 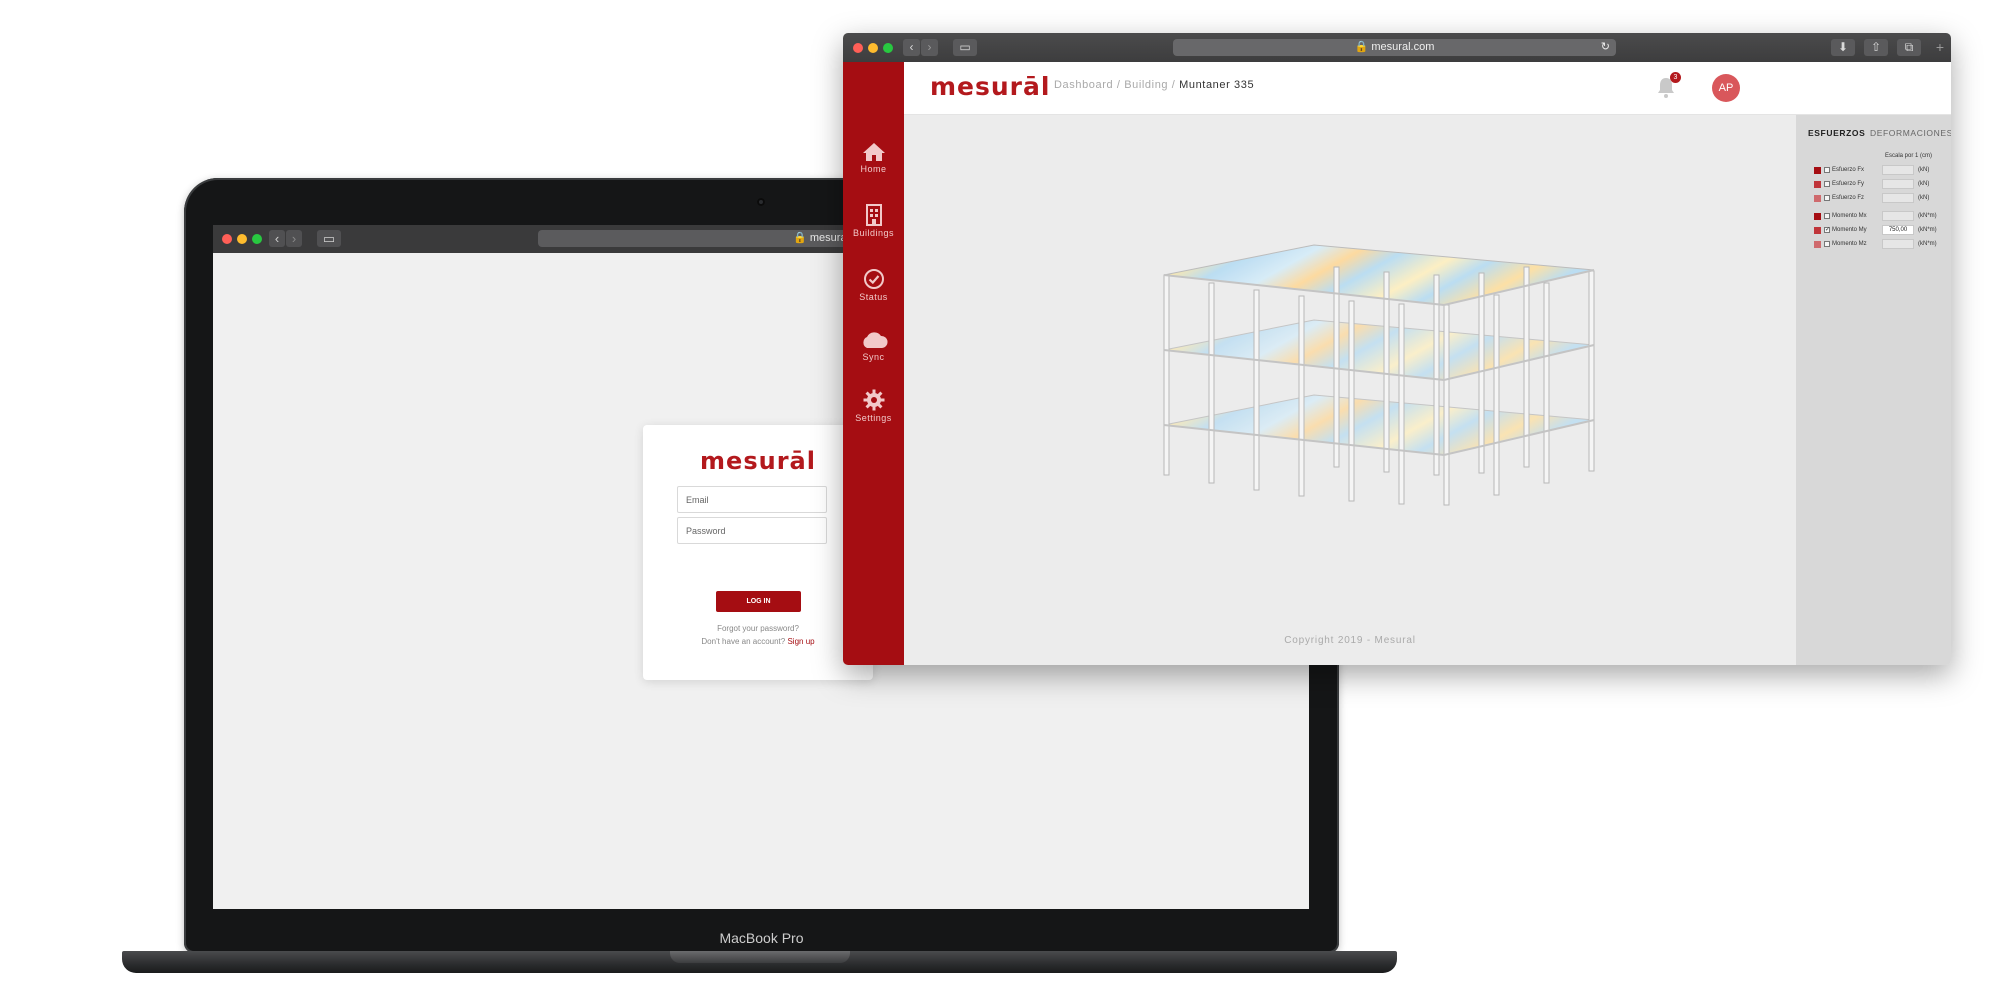 I want to click on row-label: Esfuerzo Fx, so click(x=1848, y=170).